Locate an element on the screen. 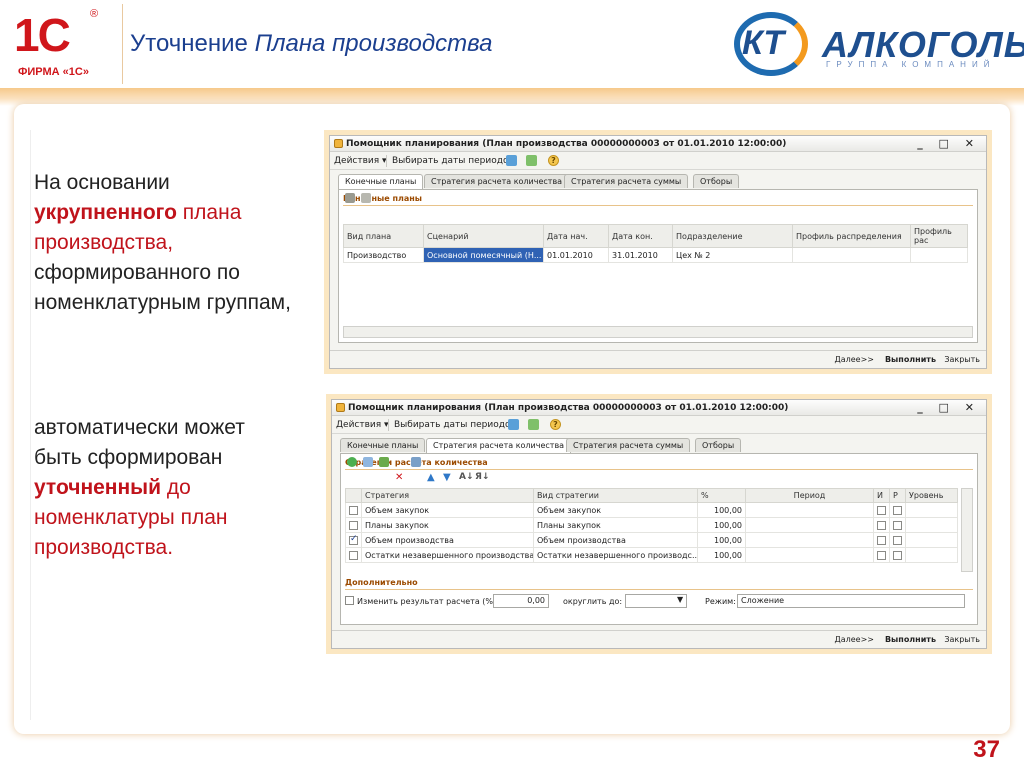  col-percent: % is located at coordinates (721, 495).